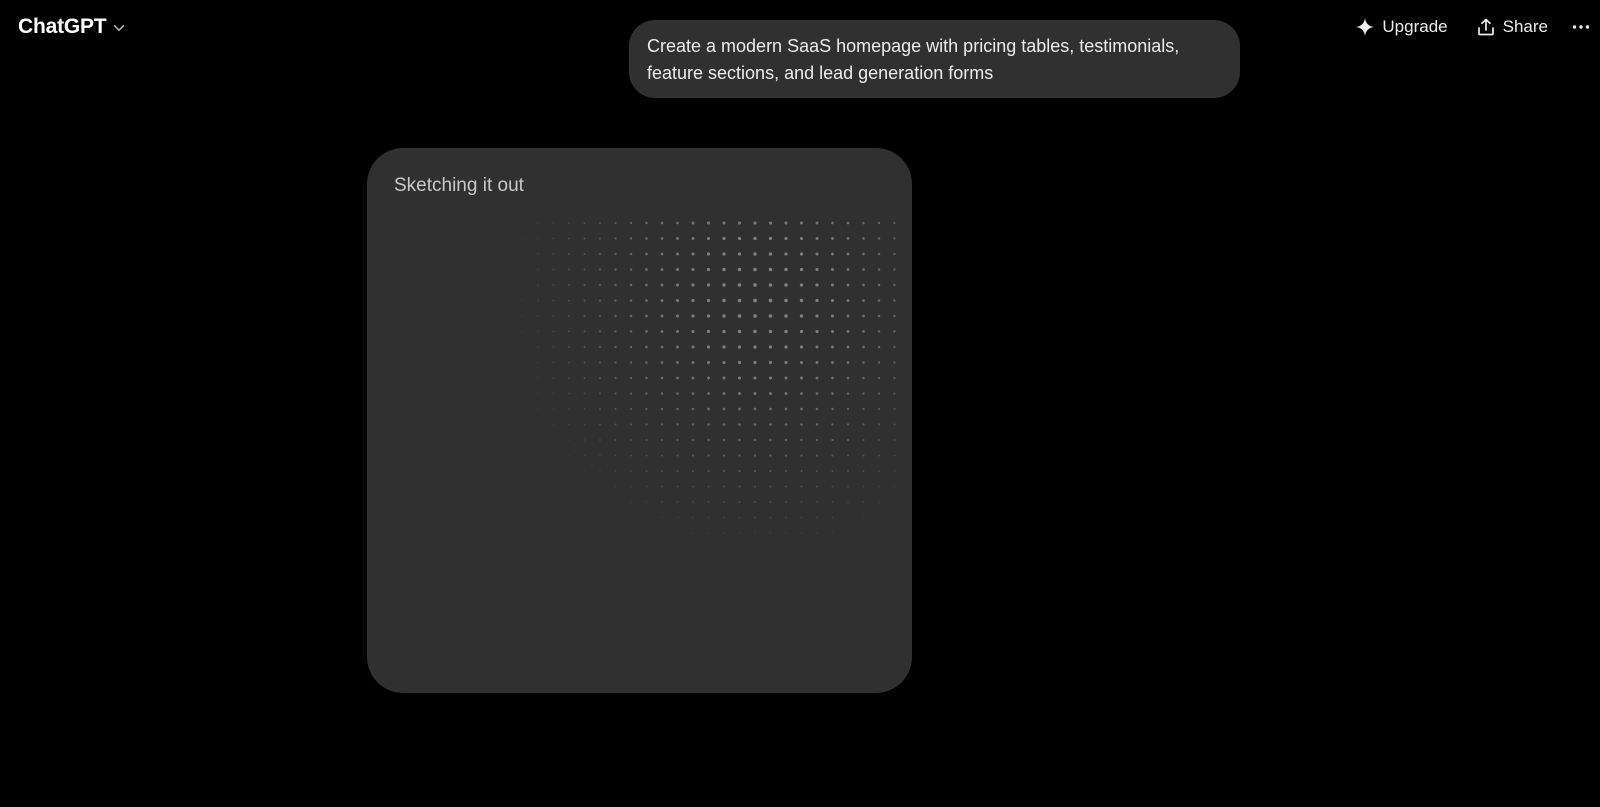  What do you see at coordinates (1365, 27) in the screenshot?
I see `sparkle-icon` at bounding box center [1365, 27].